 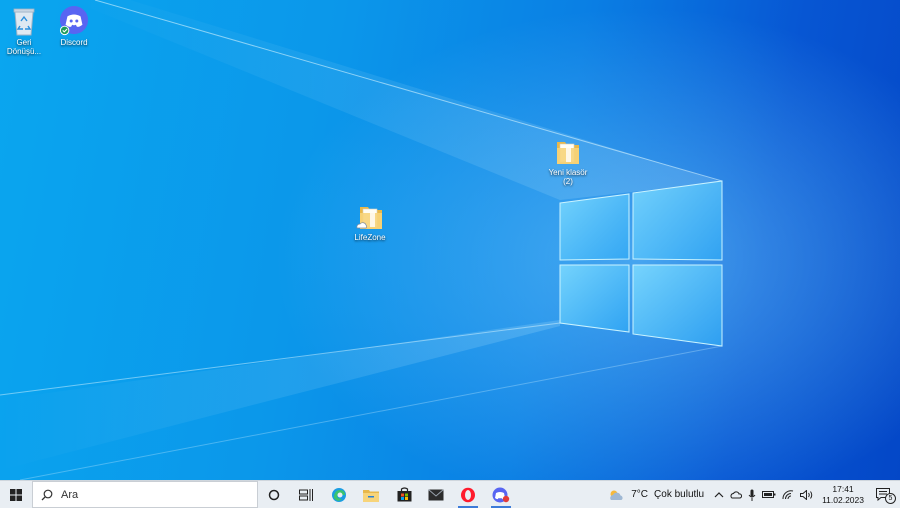 What do you see at coordinates (568, 172) in the screenshot?
I see `new-folder-label-1: Yeni klasör` at bounding box center [568, 172].